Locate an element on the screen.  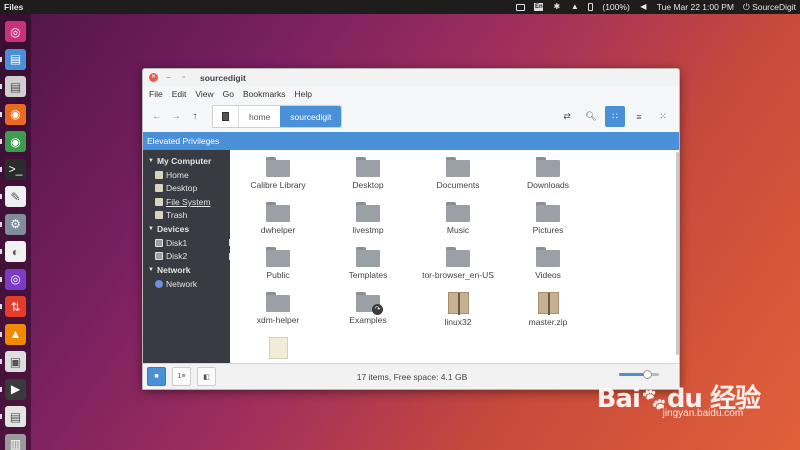
file-name: tor-browser_en-US is located at coordinates (458, 275).